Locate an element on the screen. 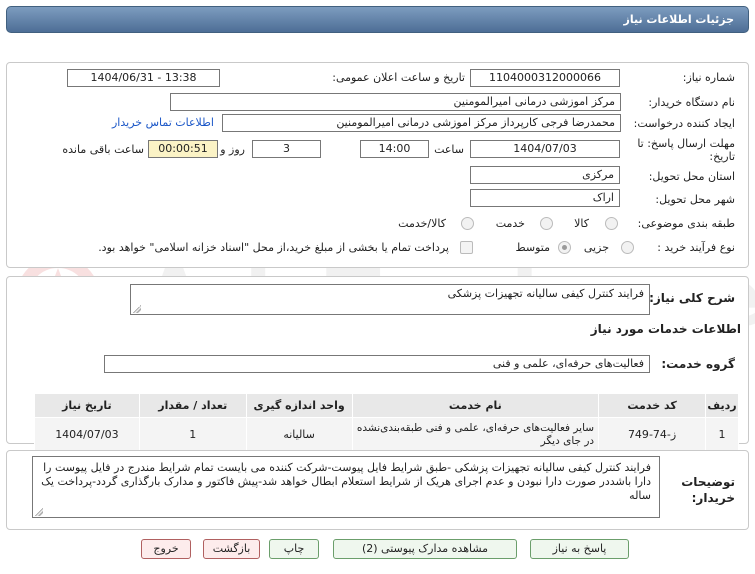 The height and width of the screenshot is (574, 755). time-remaining-field: 00:00:51 is located at coordinates (183, 149).